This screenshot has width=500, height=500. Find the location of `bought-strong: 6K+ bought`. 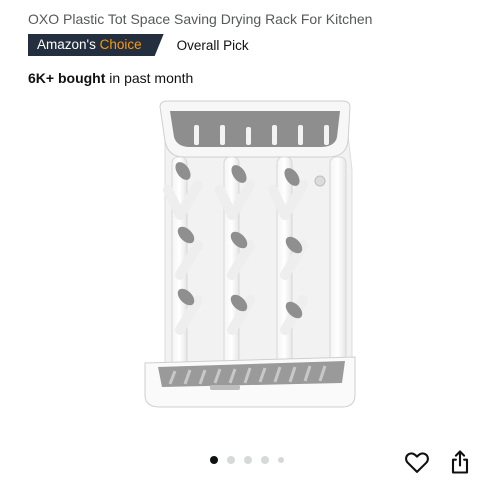

bought-strong: 6K+ bought is located at coordinates (67, 78).